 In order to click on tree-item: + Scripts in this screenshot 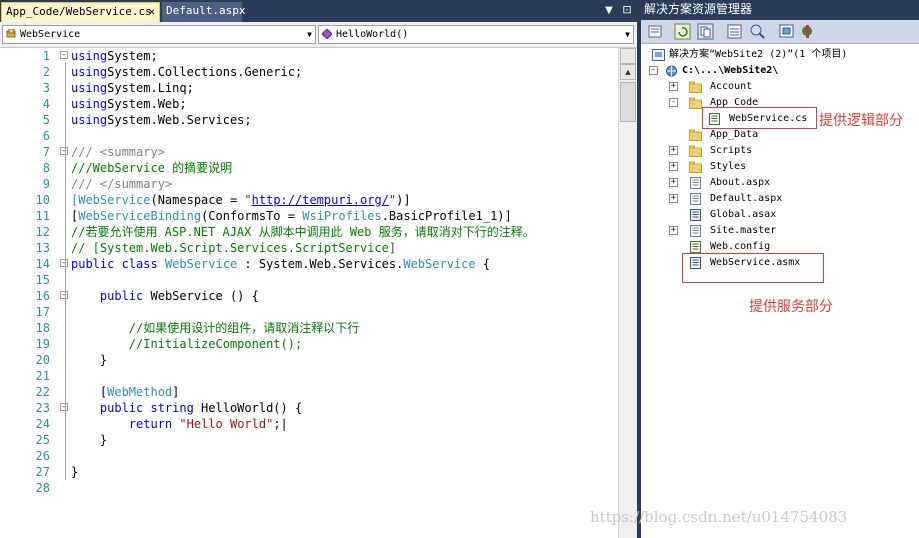, I will do `click(741, 151)`.